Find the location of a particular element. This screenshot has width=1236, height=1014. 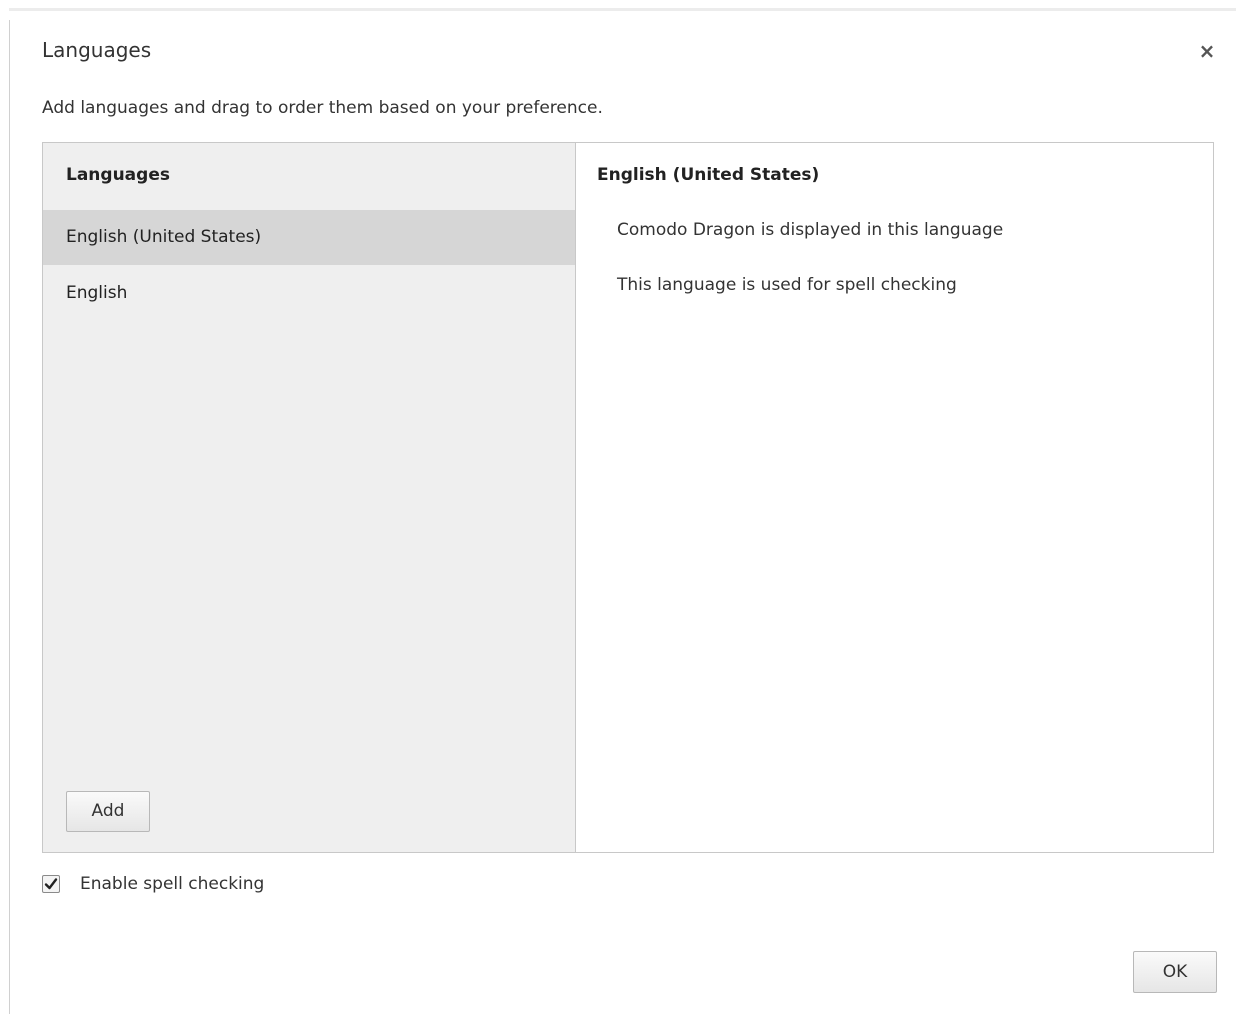

dialog-title: Languages is located at coordinates (97, 50).